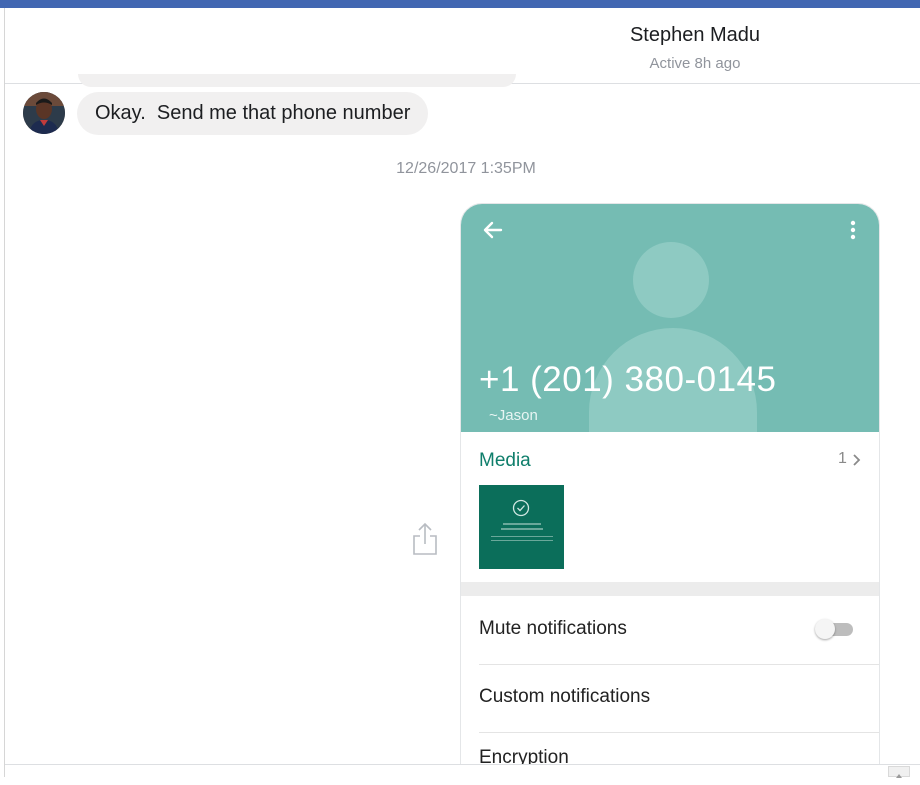 This screenshot has width=920, height=785. I want to click on mute-notifications-label: Mute notifications, so click(553, 628).